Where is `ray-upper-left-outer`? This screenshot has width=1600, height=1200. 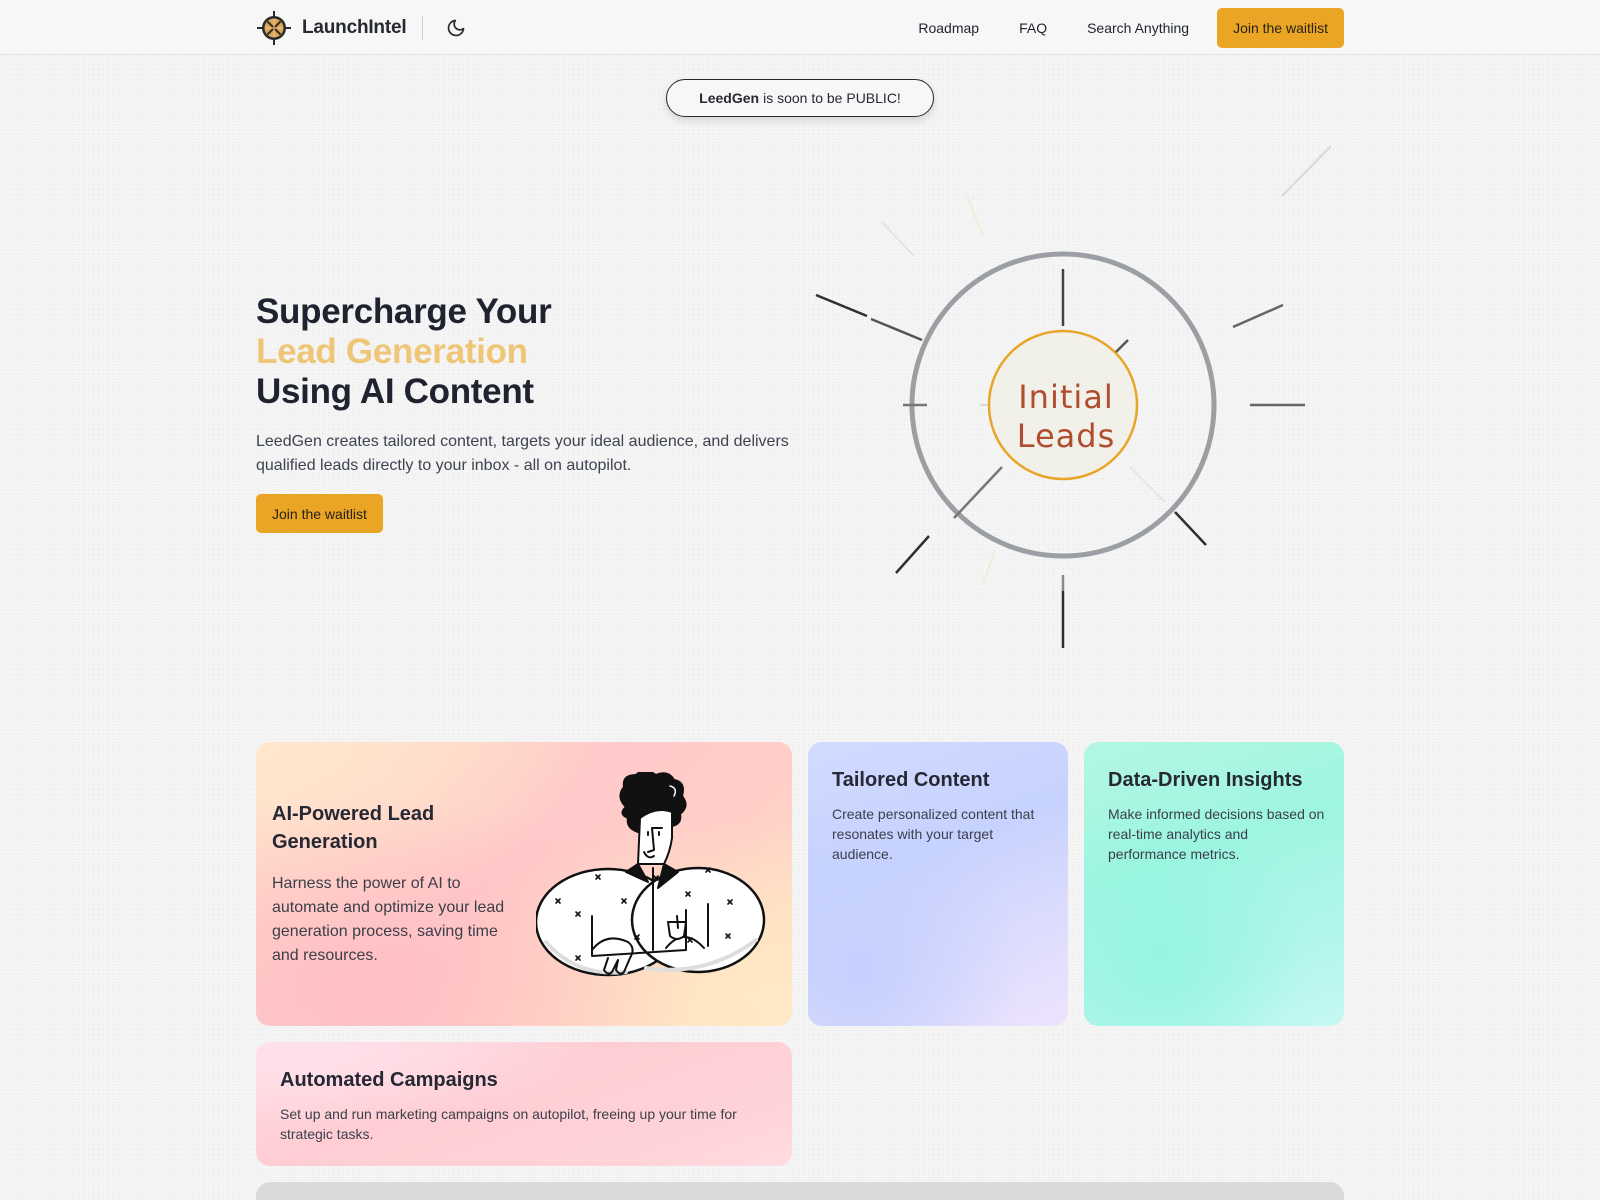
ray-upper-left-outer is located at coordinates (841, 305).